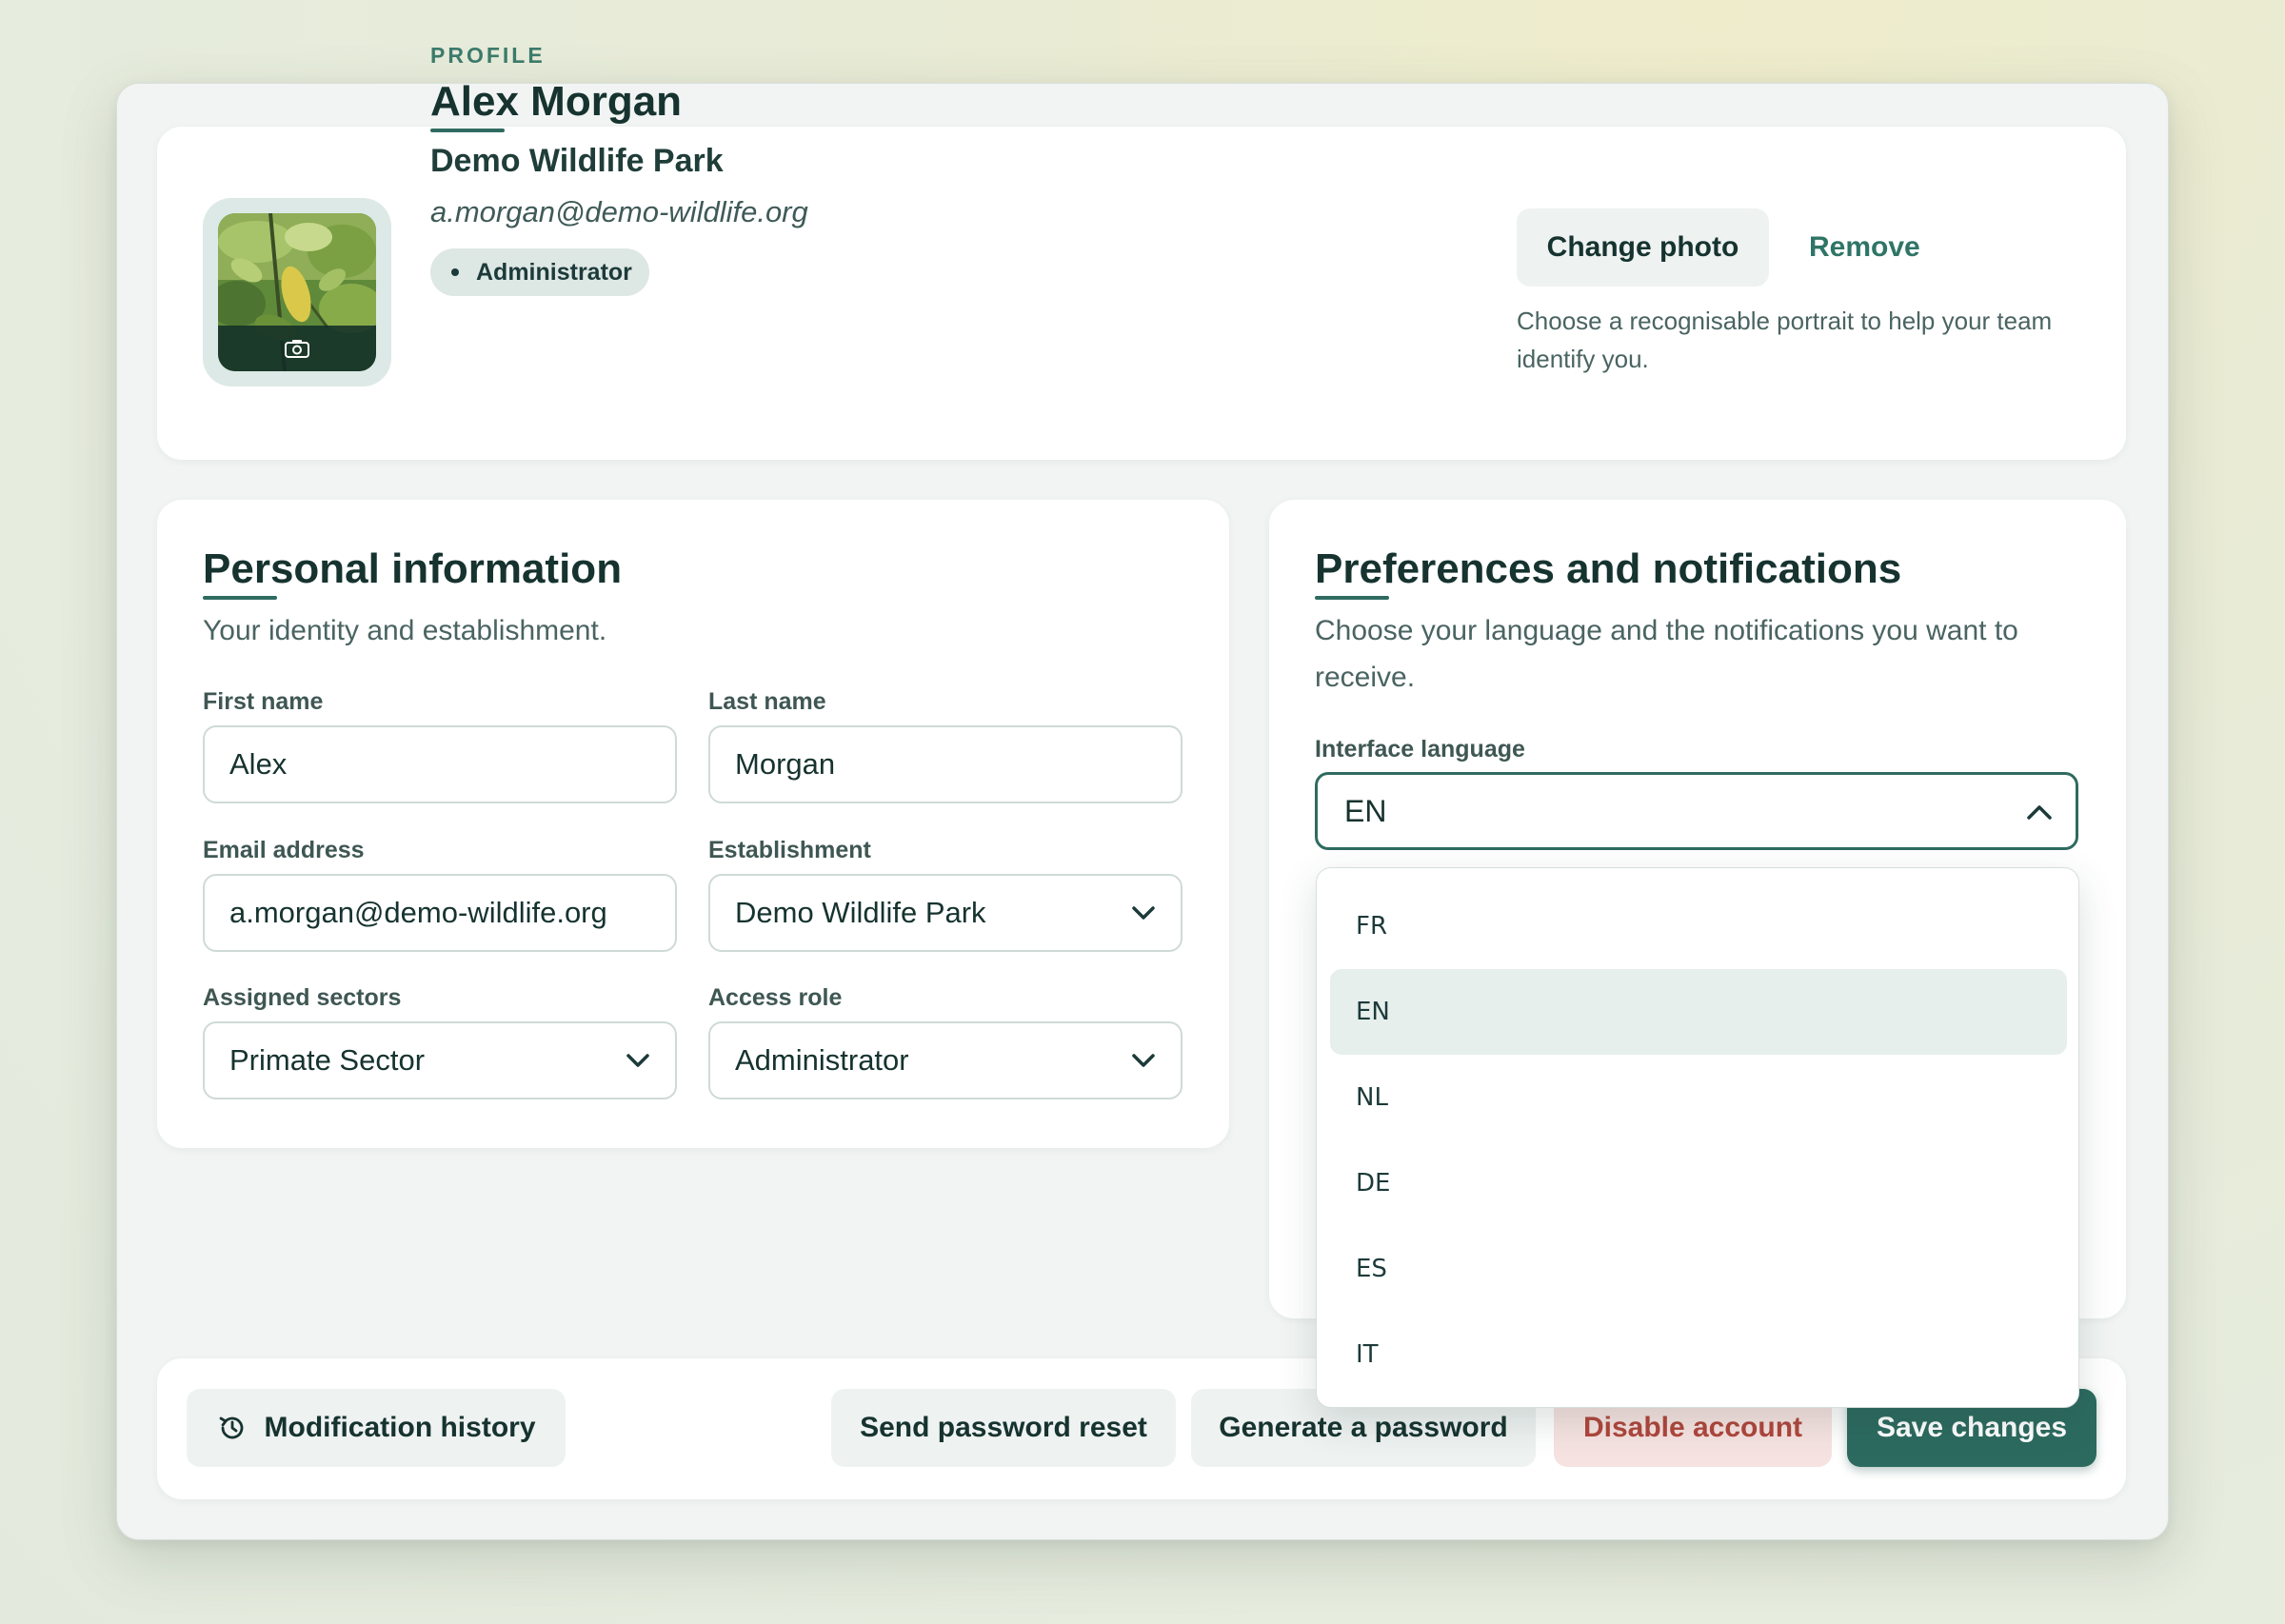  What do you see at coordinates (767, 701) in the screenshot?
I see `last-name-label: Last name` at bounding box center [767, 701].